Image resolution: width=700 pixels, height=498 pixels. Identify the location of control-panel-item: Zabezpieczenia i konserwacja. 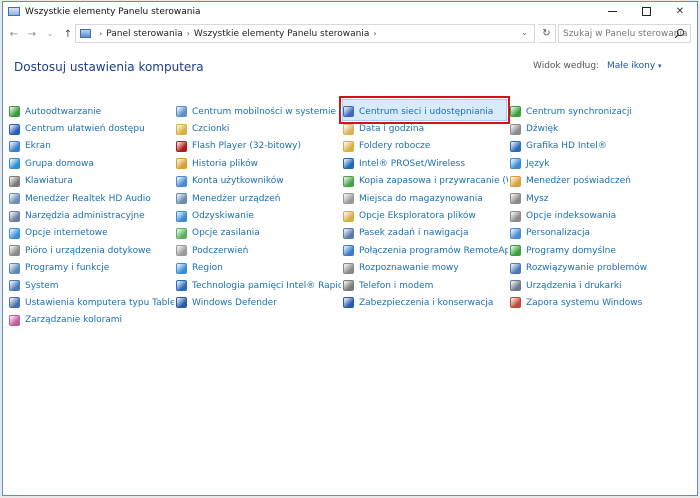
(425, 302).